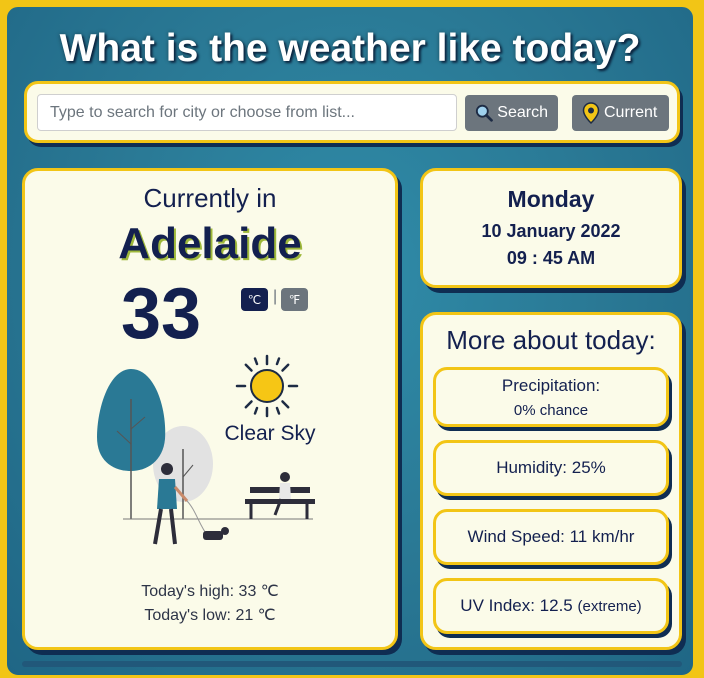  Describe the element at coordinates (551, 199) in the screenshot. I see `day-name: Monday` at that location.